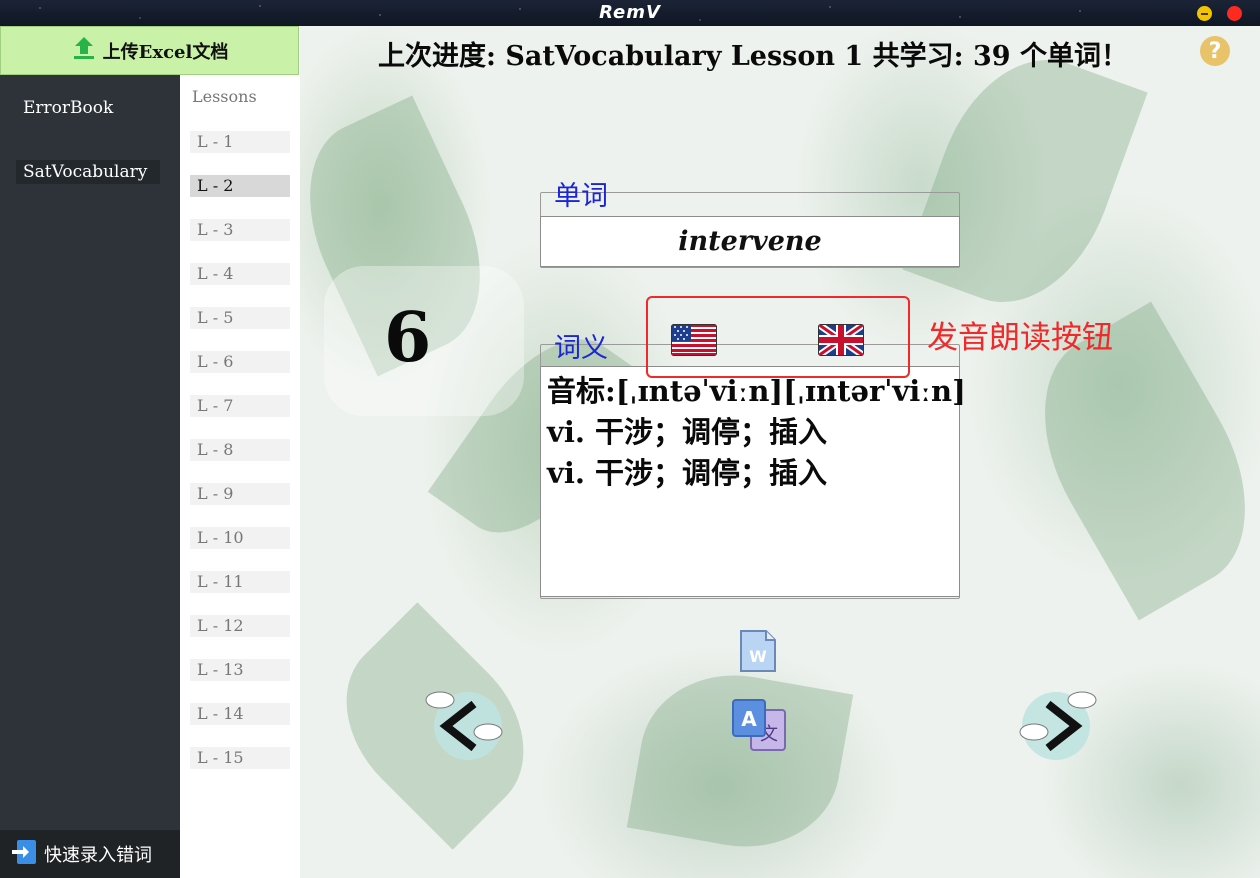 The width and height of the screenshot is (1260, 878). What do you see at coordinates (84, 50) in the screenshot?
I see `upload-icon` at bounding box center [84, 50].